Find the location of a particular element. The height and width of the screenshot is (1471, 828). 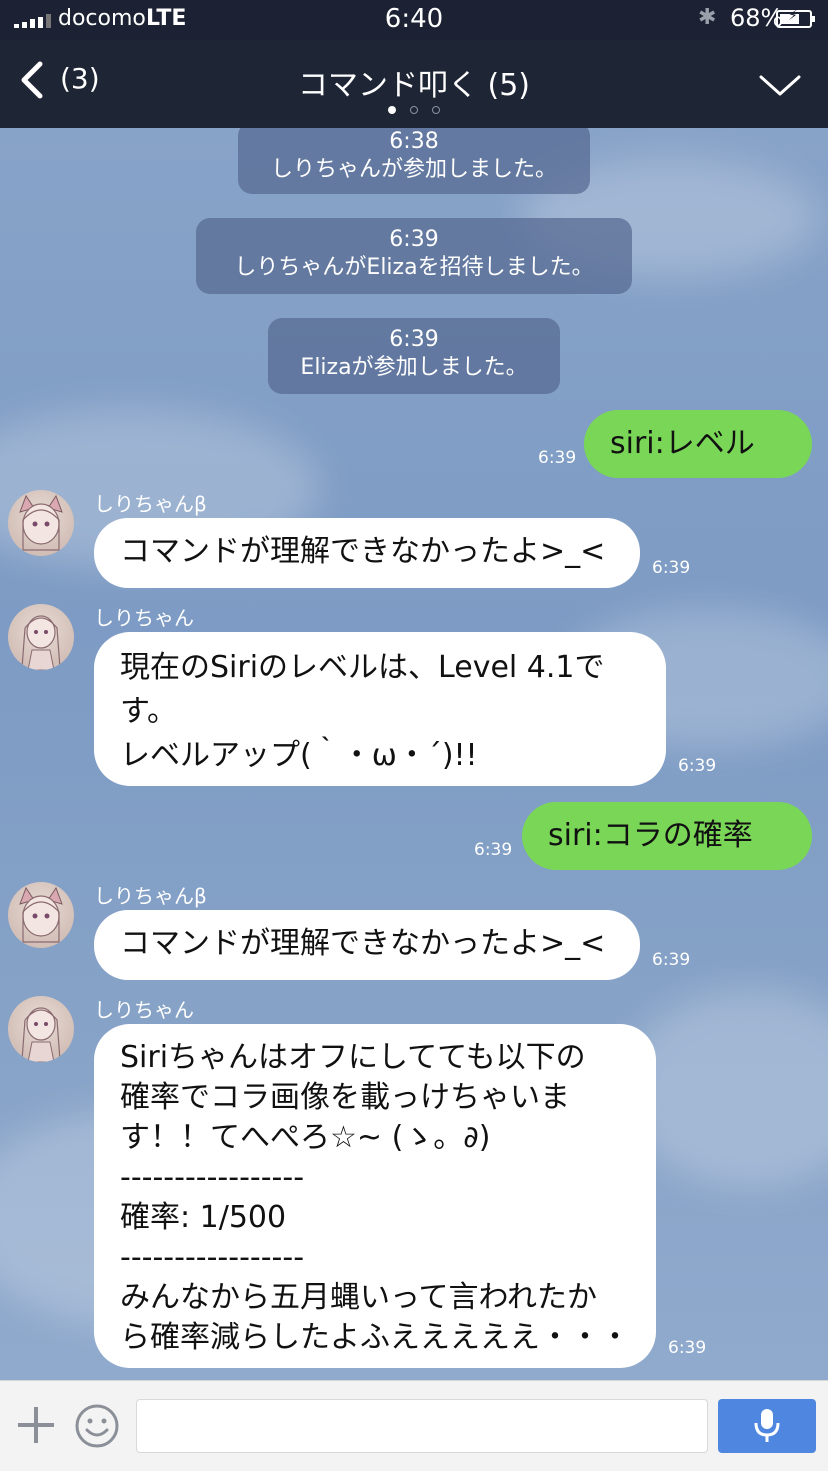

system-message-time: 6:38 is located at coordinates (414, 141).